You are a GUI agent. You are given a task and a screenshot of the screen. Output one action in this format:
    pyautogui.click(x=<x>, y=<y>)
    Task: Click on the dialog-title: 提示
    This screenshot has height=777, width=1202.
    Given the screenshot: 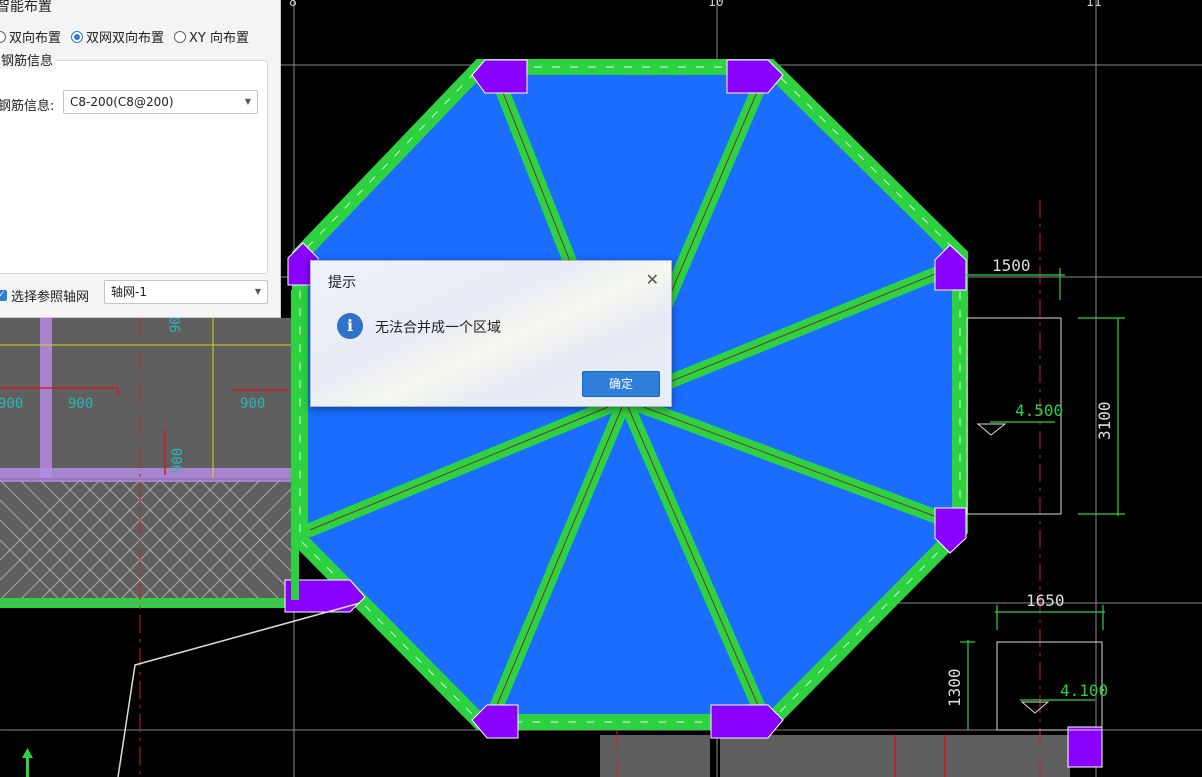 What is the action you would take?
    pyautogui.click(x=342, y=283)
    